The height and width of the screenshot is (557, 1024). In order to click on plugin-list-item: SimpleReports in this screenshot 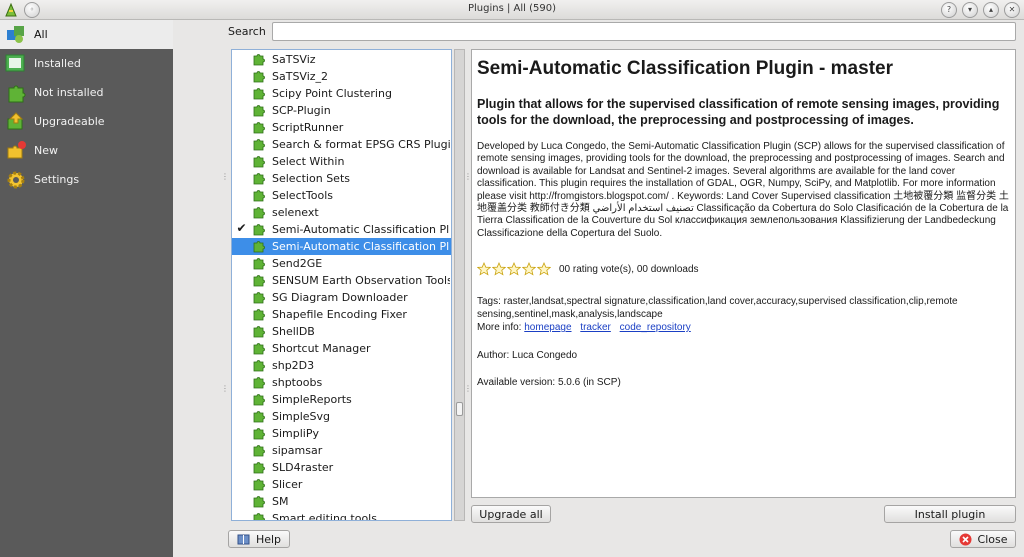, I will do `click(341, 399)`.